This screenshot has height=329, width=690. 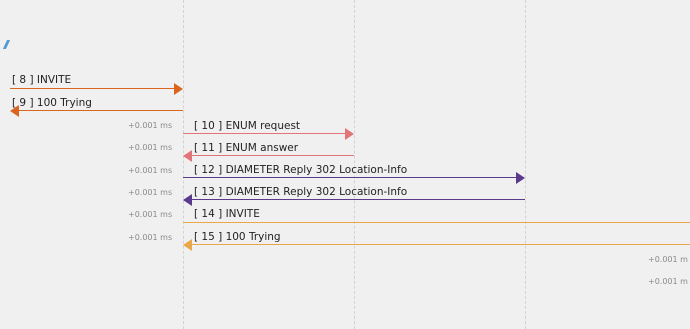 What do you see at coordinates (349, 177) in the screenshot?
I see `message-arrow-12-line` at bounding box center [349, 177].